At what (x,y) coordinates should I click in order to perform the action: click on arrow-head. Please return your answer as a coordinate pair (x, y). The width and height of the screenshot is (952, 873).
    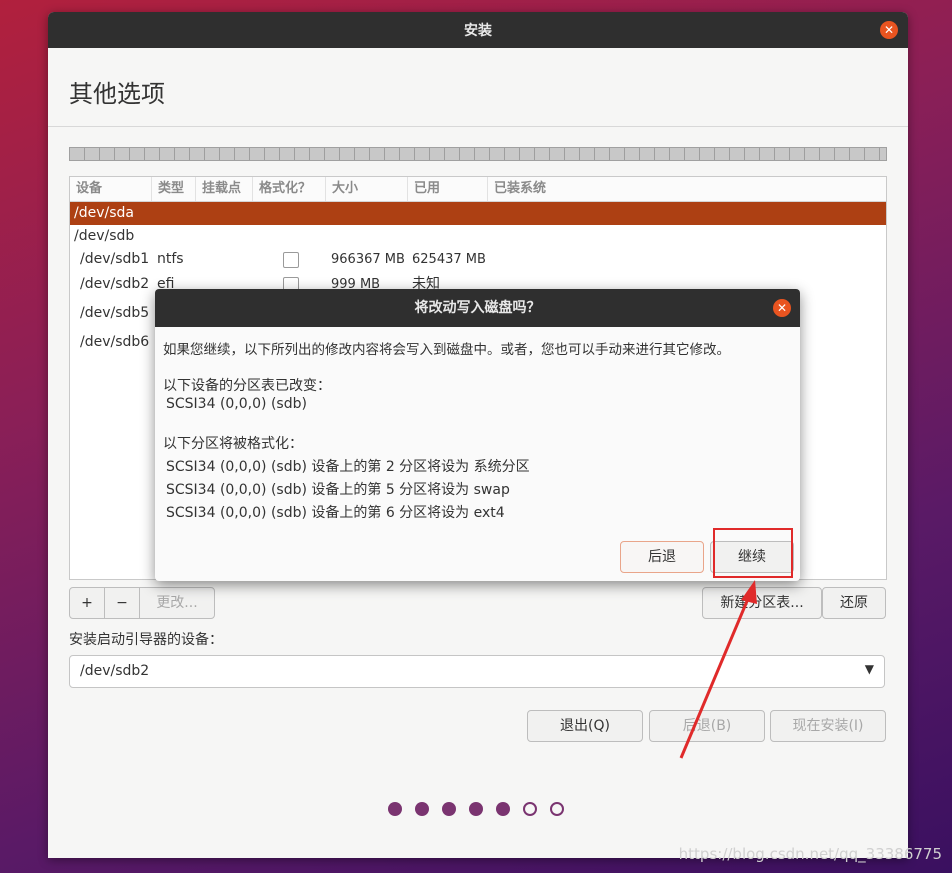
    Looking at the image, I should click on (749, 592).